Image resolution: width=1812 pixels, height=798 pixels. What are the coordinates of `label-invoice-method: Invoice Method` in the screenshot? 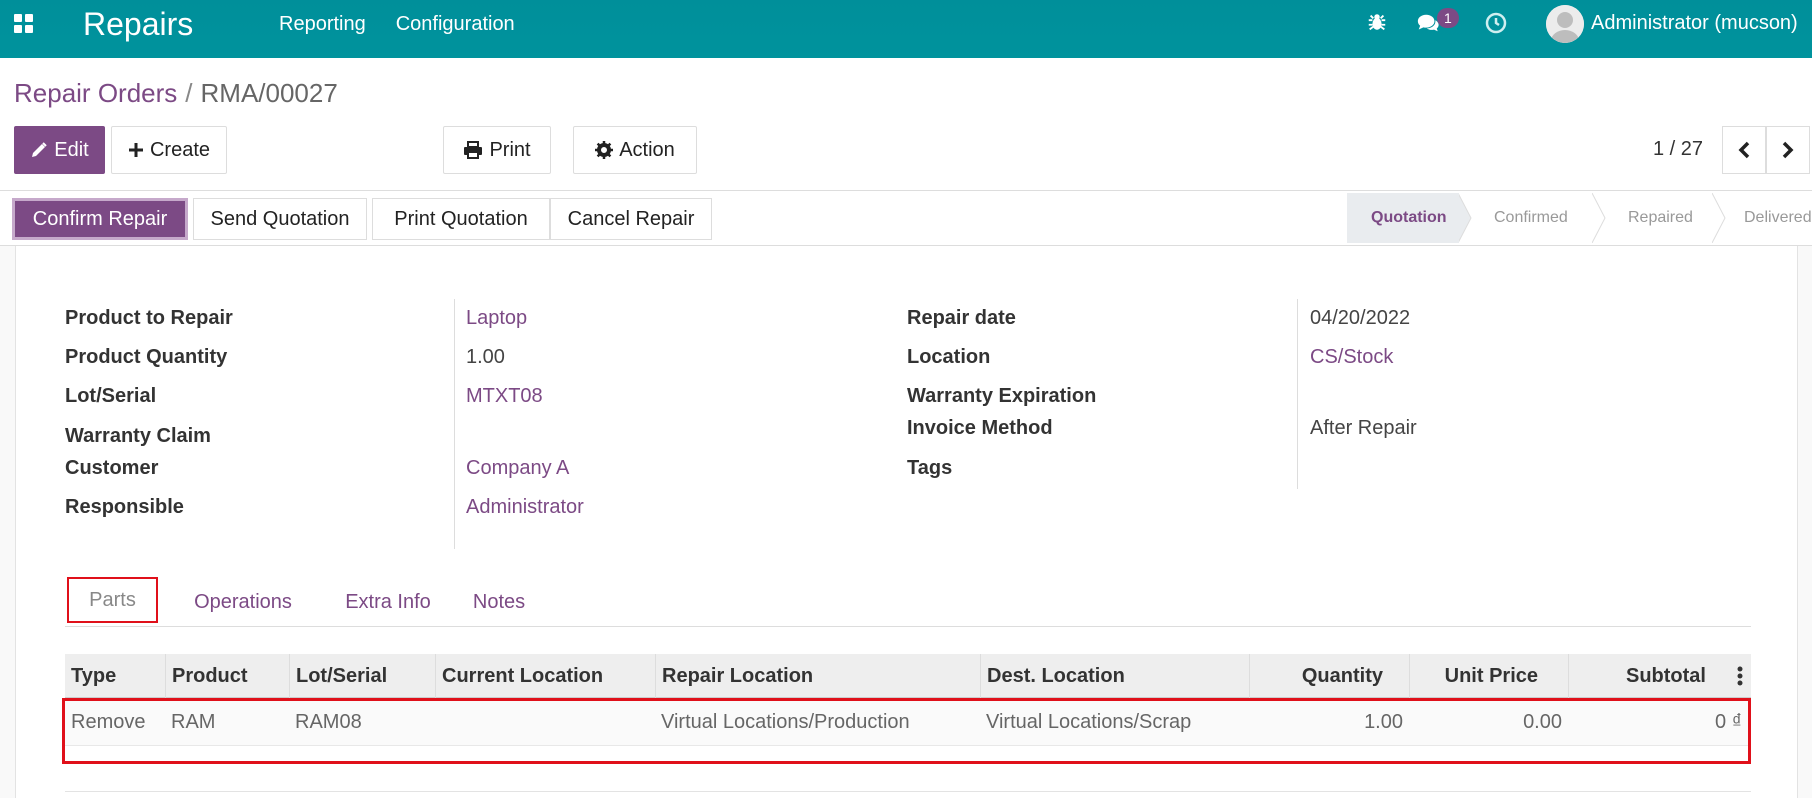 It's located at (980, 428).